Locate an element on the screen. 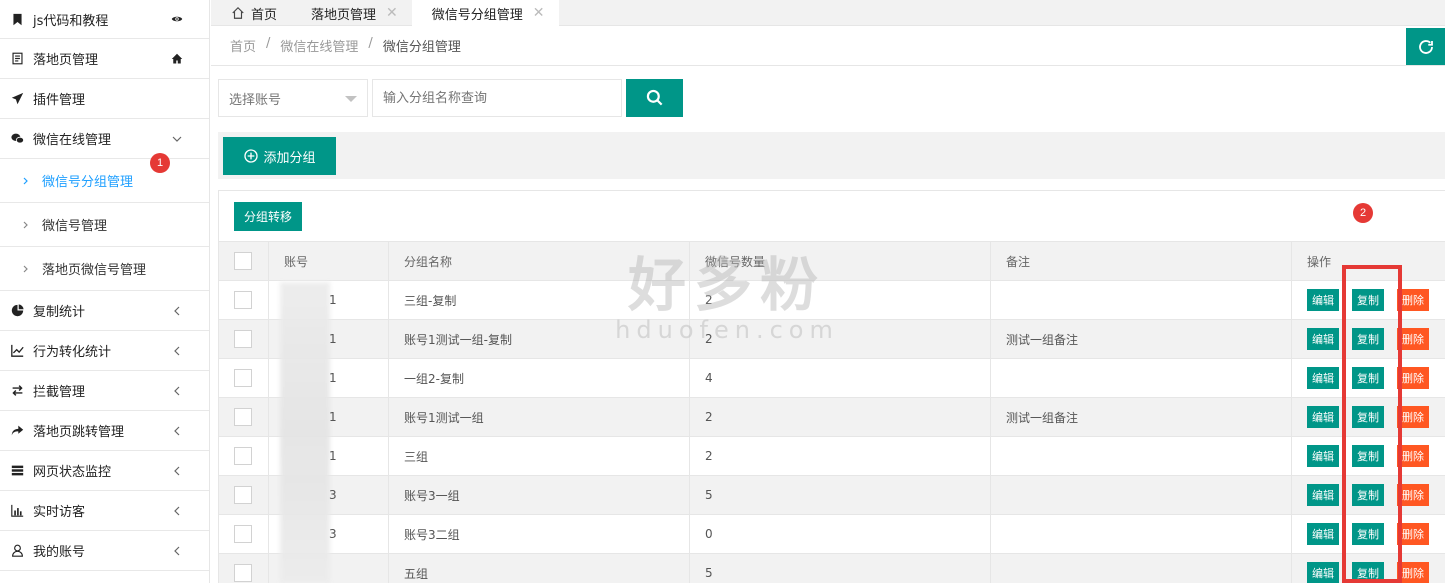 The image size is (1445, 583). group-name-search-input is located at coordinates (497, 98).